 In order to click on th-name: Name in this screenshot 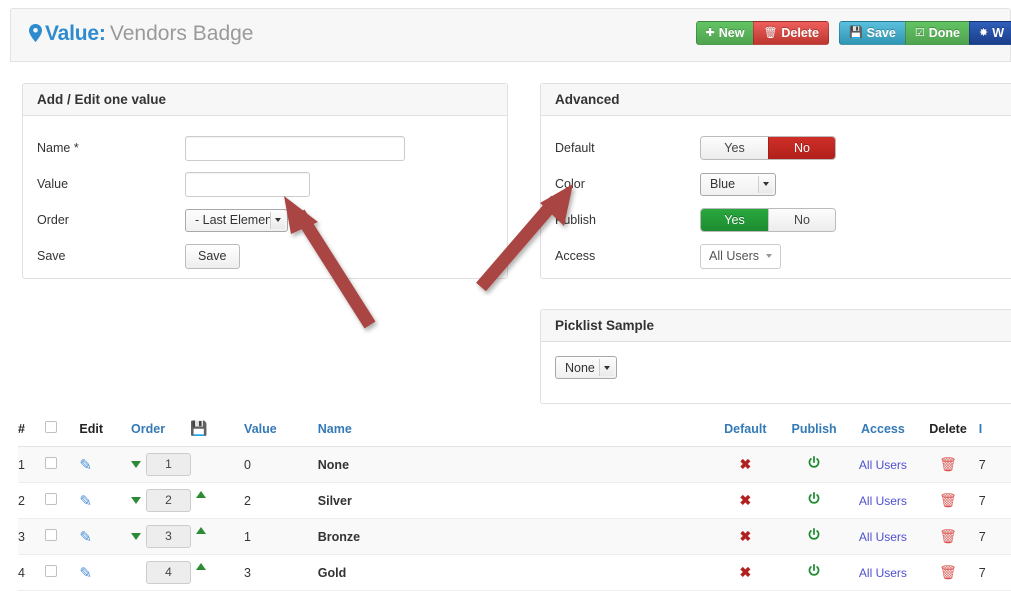, I will do `click(514, 433)`.